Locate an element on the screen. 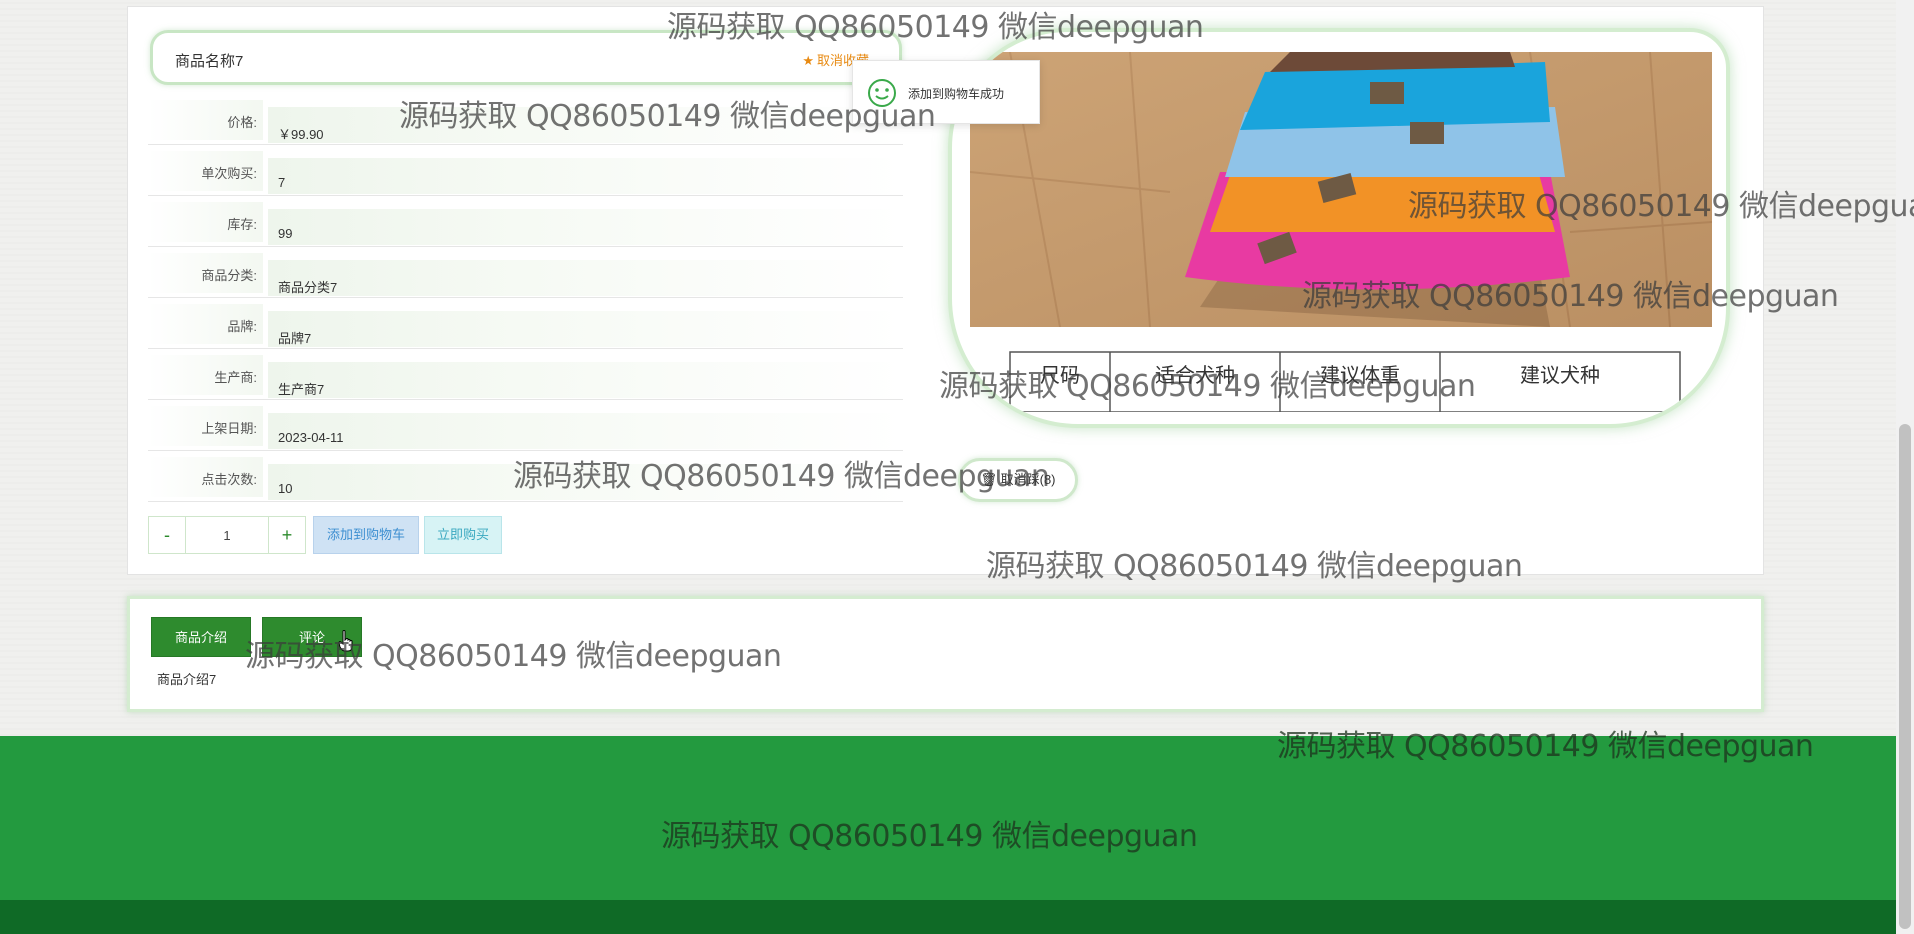 Image resolution: width=1914 pixels, height=934 pixels. attr-label-box: 点击次数: is located at coordinates (205, 477).